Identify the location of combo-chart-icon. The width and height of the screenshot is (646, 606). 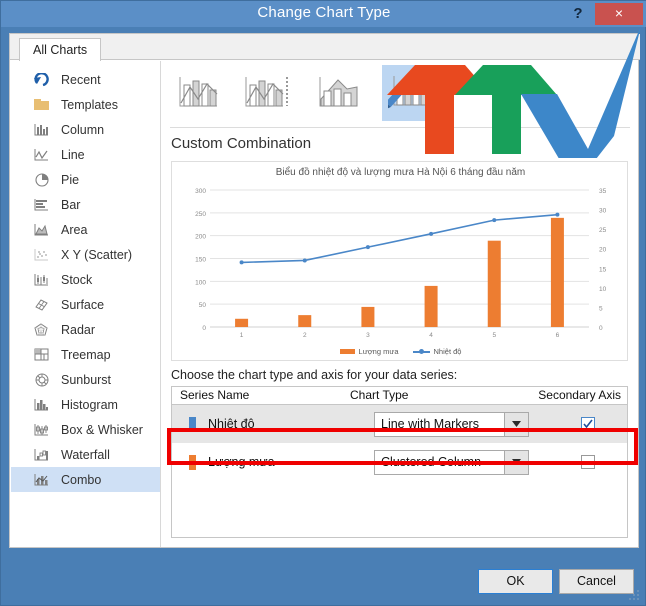
(41, 480).